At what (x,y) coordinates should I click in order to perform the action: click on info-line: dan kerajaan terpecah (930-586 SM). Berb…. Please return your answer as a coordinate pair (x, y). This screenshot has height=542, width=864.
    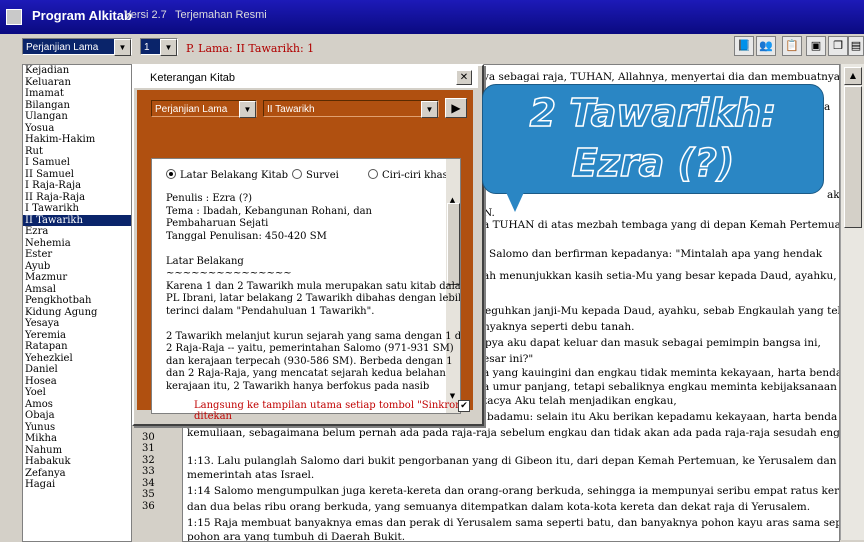
    Looking at the image, I should click on (309, 361).